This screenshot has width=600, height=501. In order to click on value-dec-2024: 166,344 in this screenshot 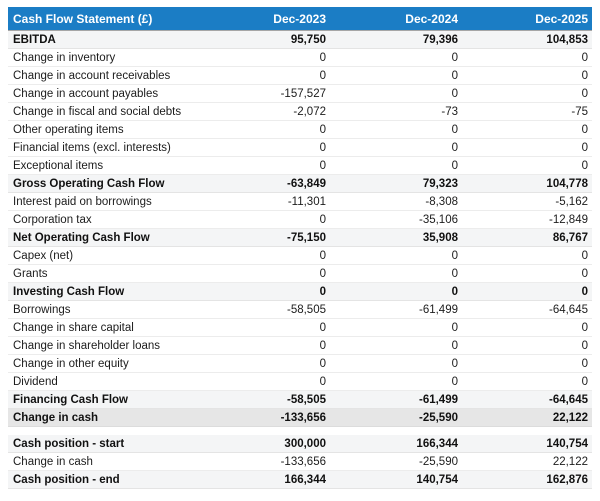, I will do `click(396, 444)`.